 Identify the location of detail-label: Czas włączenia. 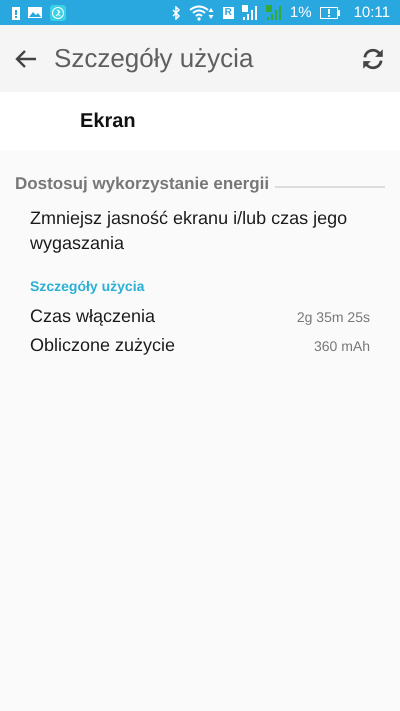
(93, 316).